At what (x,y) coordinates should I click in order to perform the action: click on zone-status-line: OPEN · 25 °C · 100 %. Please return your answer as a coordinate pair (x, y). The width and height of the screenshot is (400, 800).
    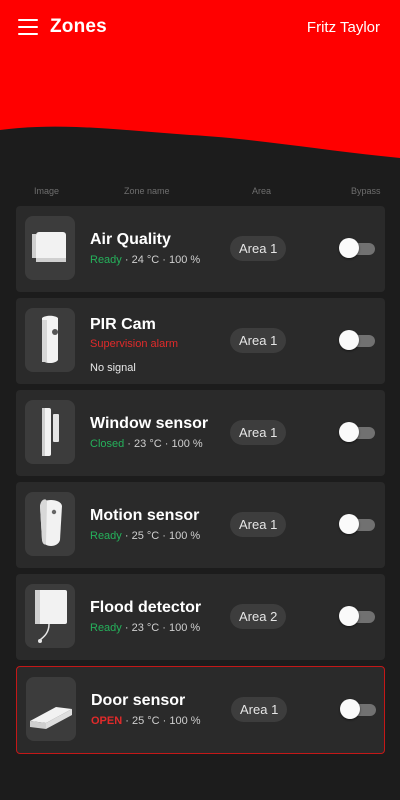
    Looking at the image, I should click on (146, 721).